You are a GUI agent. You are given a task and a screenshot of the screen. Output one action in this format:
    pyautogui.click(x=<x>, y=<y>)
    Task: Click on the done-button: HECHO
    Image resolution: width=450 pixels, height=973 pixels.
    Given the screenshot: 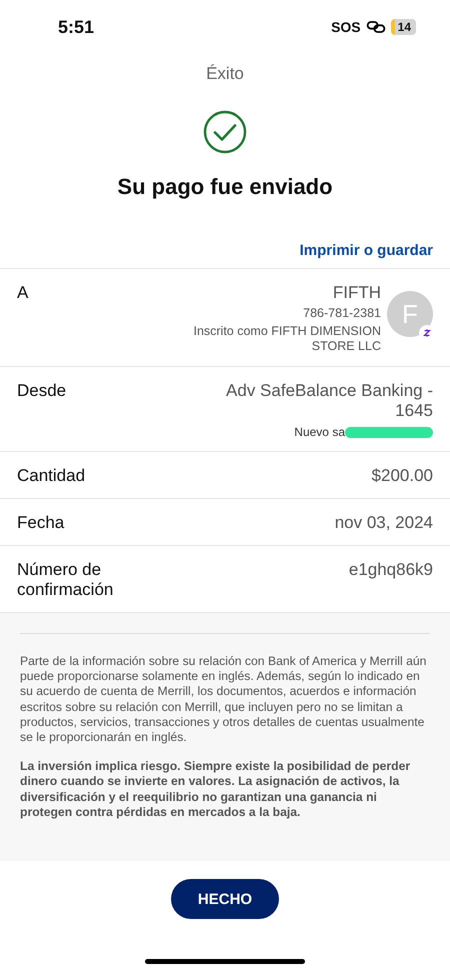 What is the action you would take?
    pyautogui.click(x=225, y=899)
    